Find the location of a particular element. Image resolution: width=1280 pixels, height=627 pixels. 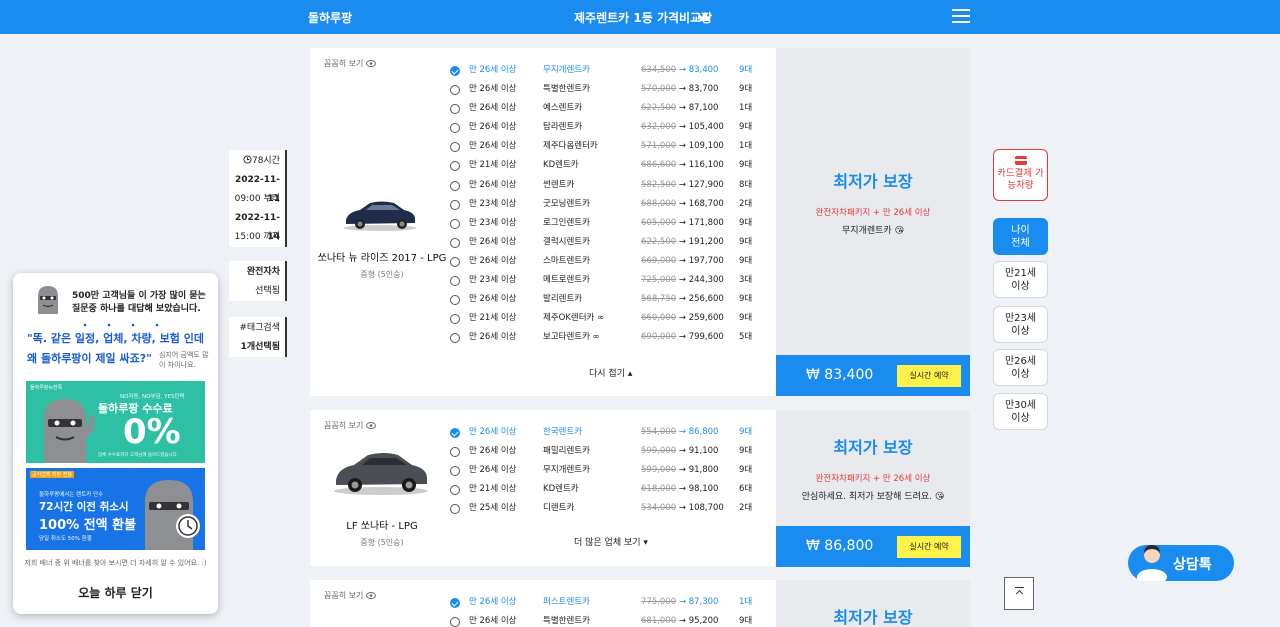

brand-logo: 돌하루팡 is located at coordinates (330, 17).